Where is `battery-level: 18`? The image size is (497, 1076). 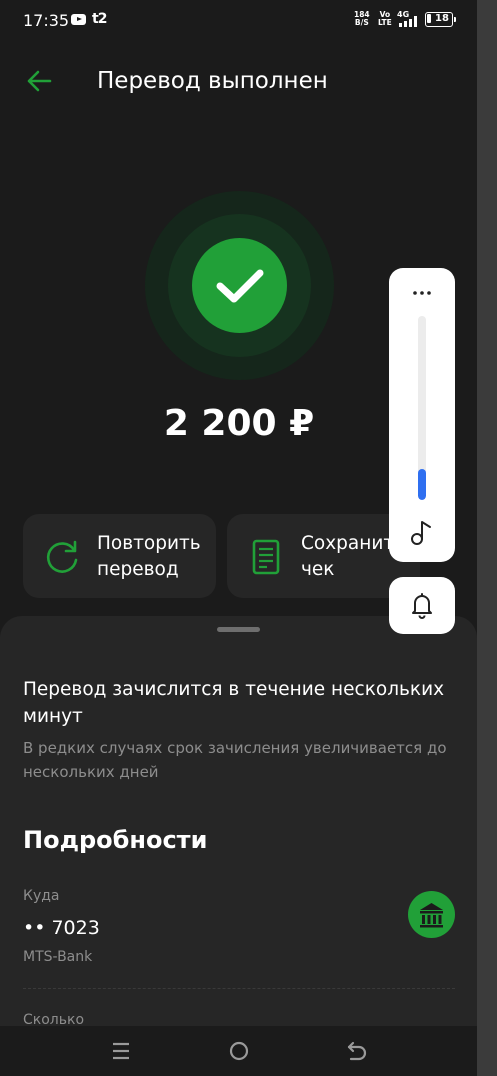
battery-level: 18 is located at coordinates (442, 18).